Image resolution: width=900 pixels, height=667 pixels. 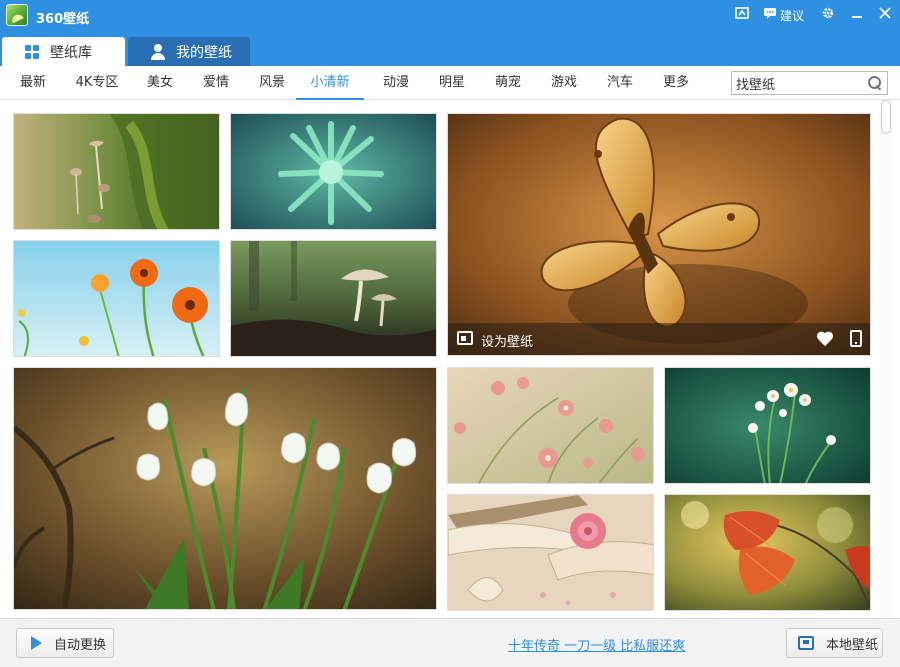 I want to click on title-bar: 360壁纸 建议, so click(x=450, y=16).